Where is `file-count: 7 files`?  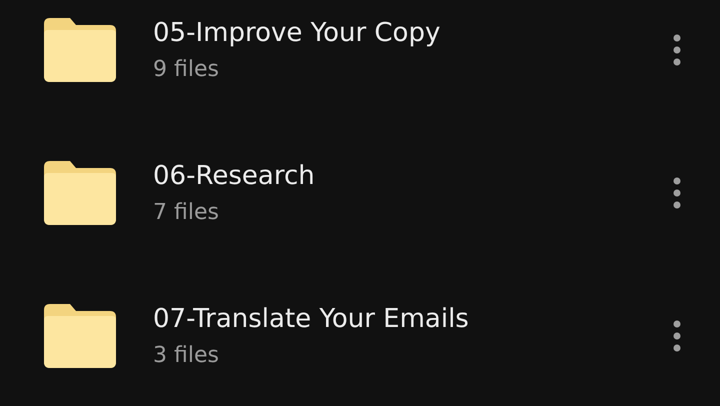 file-count: 7 files is located at coordinates (186, 213).